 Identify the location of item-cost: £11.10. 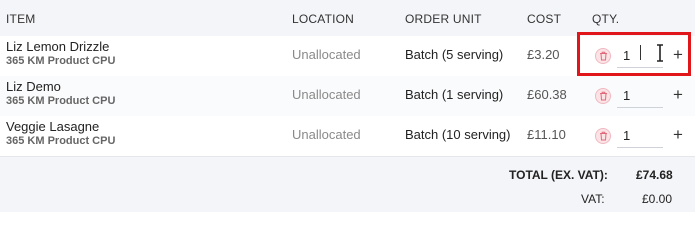
(546, 134).